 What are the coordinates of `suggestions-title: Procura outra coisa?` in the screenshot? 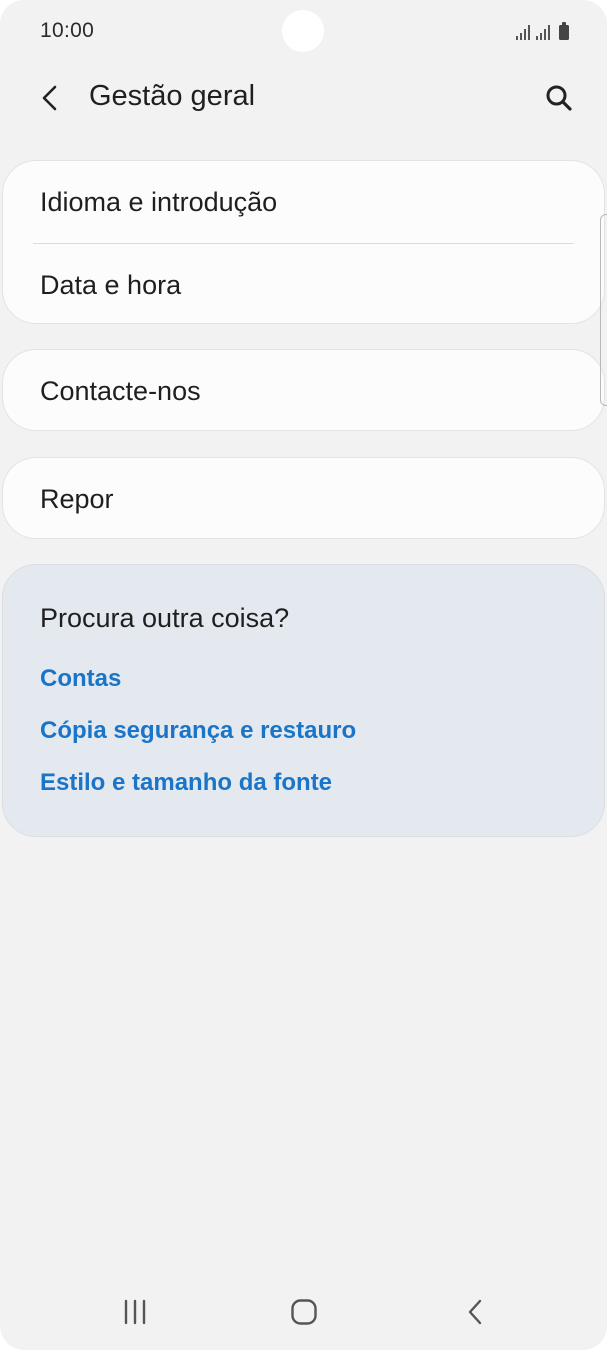 It's located at (165, 618).